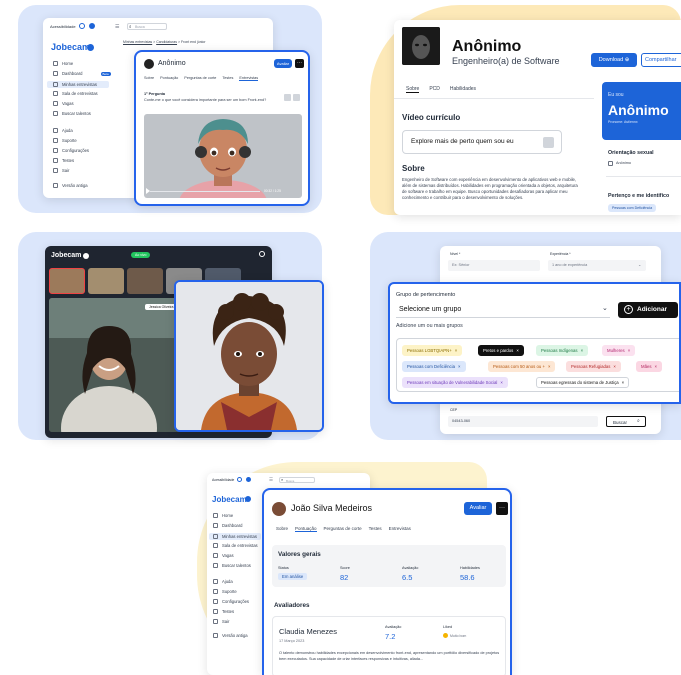  What do you see at coordinates (290, 481) in the screenshot?
I see `search-placeholder: Busca` at bounding box center [290, 481].